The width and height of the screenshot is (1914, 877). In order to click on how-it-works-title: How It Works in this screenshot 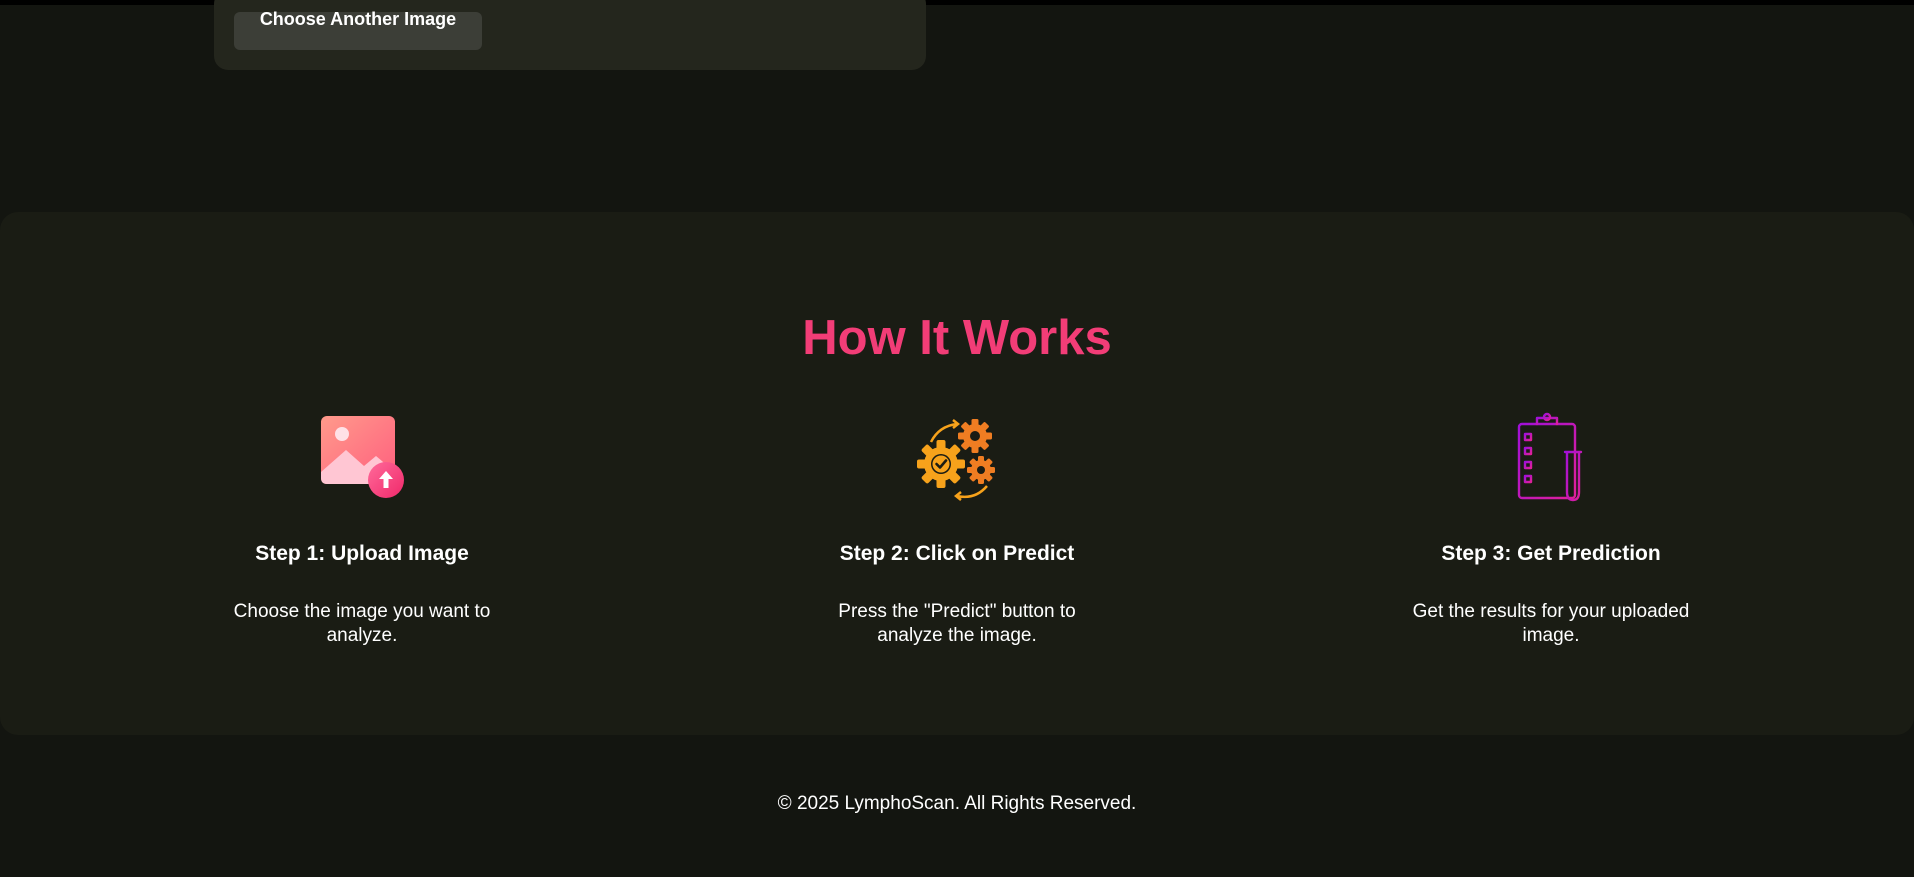, I will do `click(957, 338)`.